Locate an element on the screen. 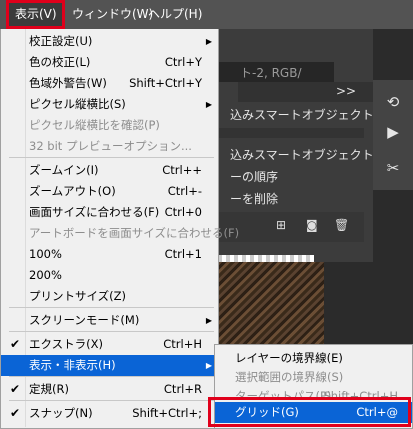 The height and width of the screenshot is (429, 413). menu-item-shortcut: Ctrl+Y is located at coordinates (183, 62).